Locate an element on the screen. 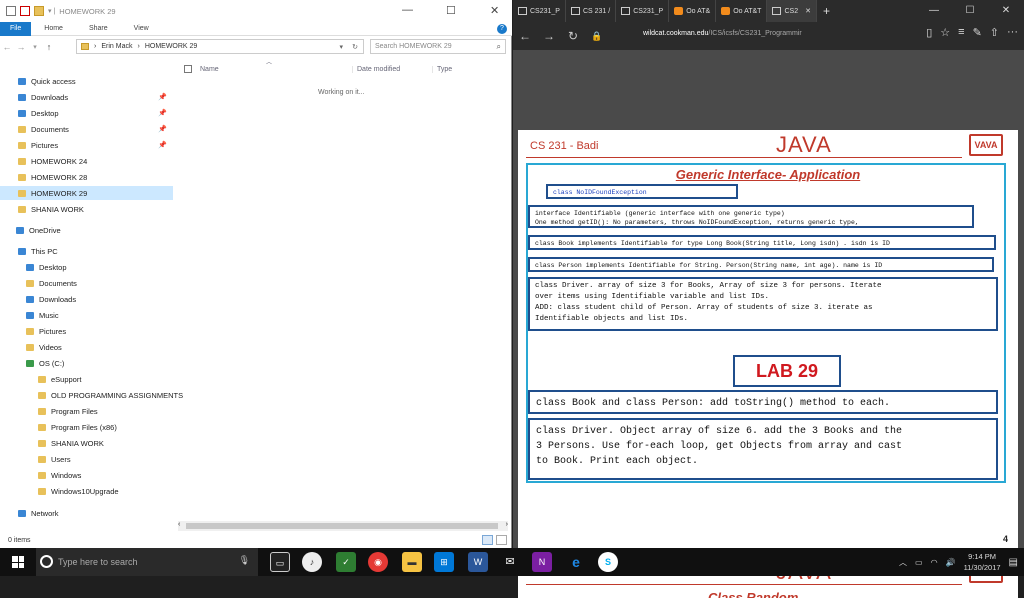  cortana-icon is located at coordinates (46, 561).